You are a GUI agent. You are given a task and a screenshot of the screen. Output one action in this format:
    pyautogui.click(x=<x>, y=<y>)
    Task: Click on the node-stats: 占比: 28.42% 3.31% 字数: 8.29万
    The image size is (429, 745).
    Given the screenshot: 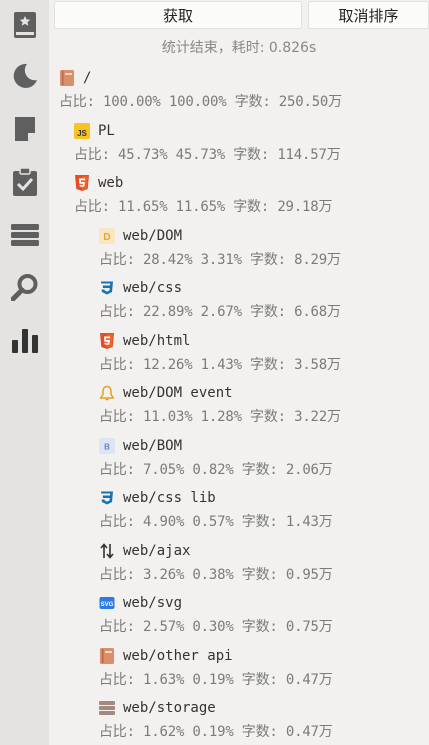 What is the action you would take?
    pyautogui.click(x=220, y=260)
    